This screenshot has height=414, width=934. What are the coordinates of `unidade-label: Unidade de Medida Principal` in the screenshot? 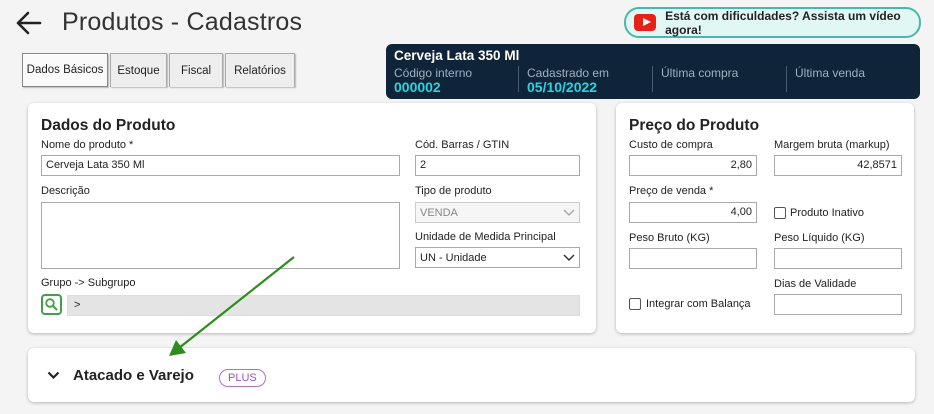 It's located at (485, 237).